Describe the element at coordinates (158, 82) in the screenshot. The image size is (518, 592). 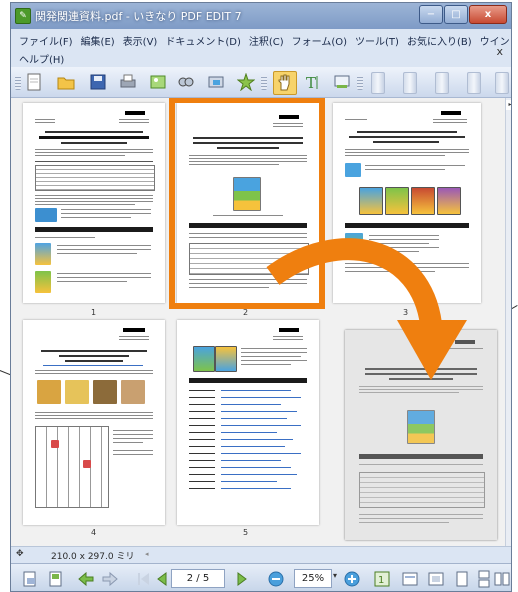
I see `image-icon` at that location.